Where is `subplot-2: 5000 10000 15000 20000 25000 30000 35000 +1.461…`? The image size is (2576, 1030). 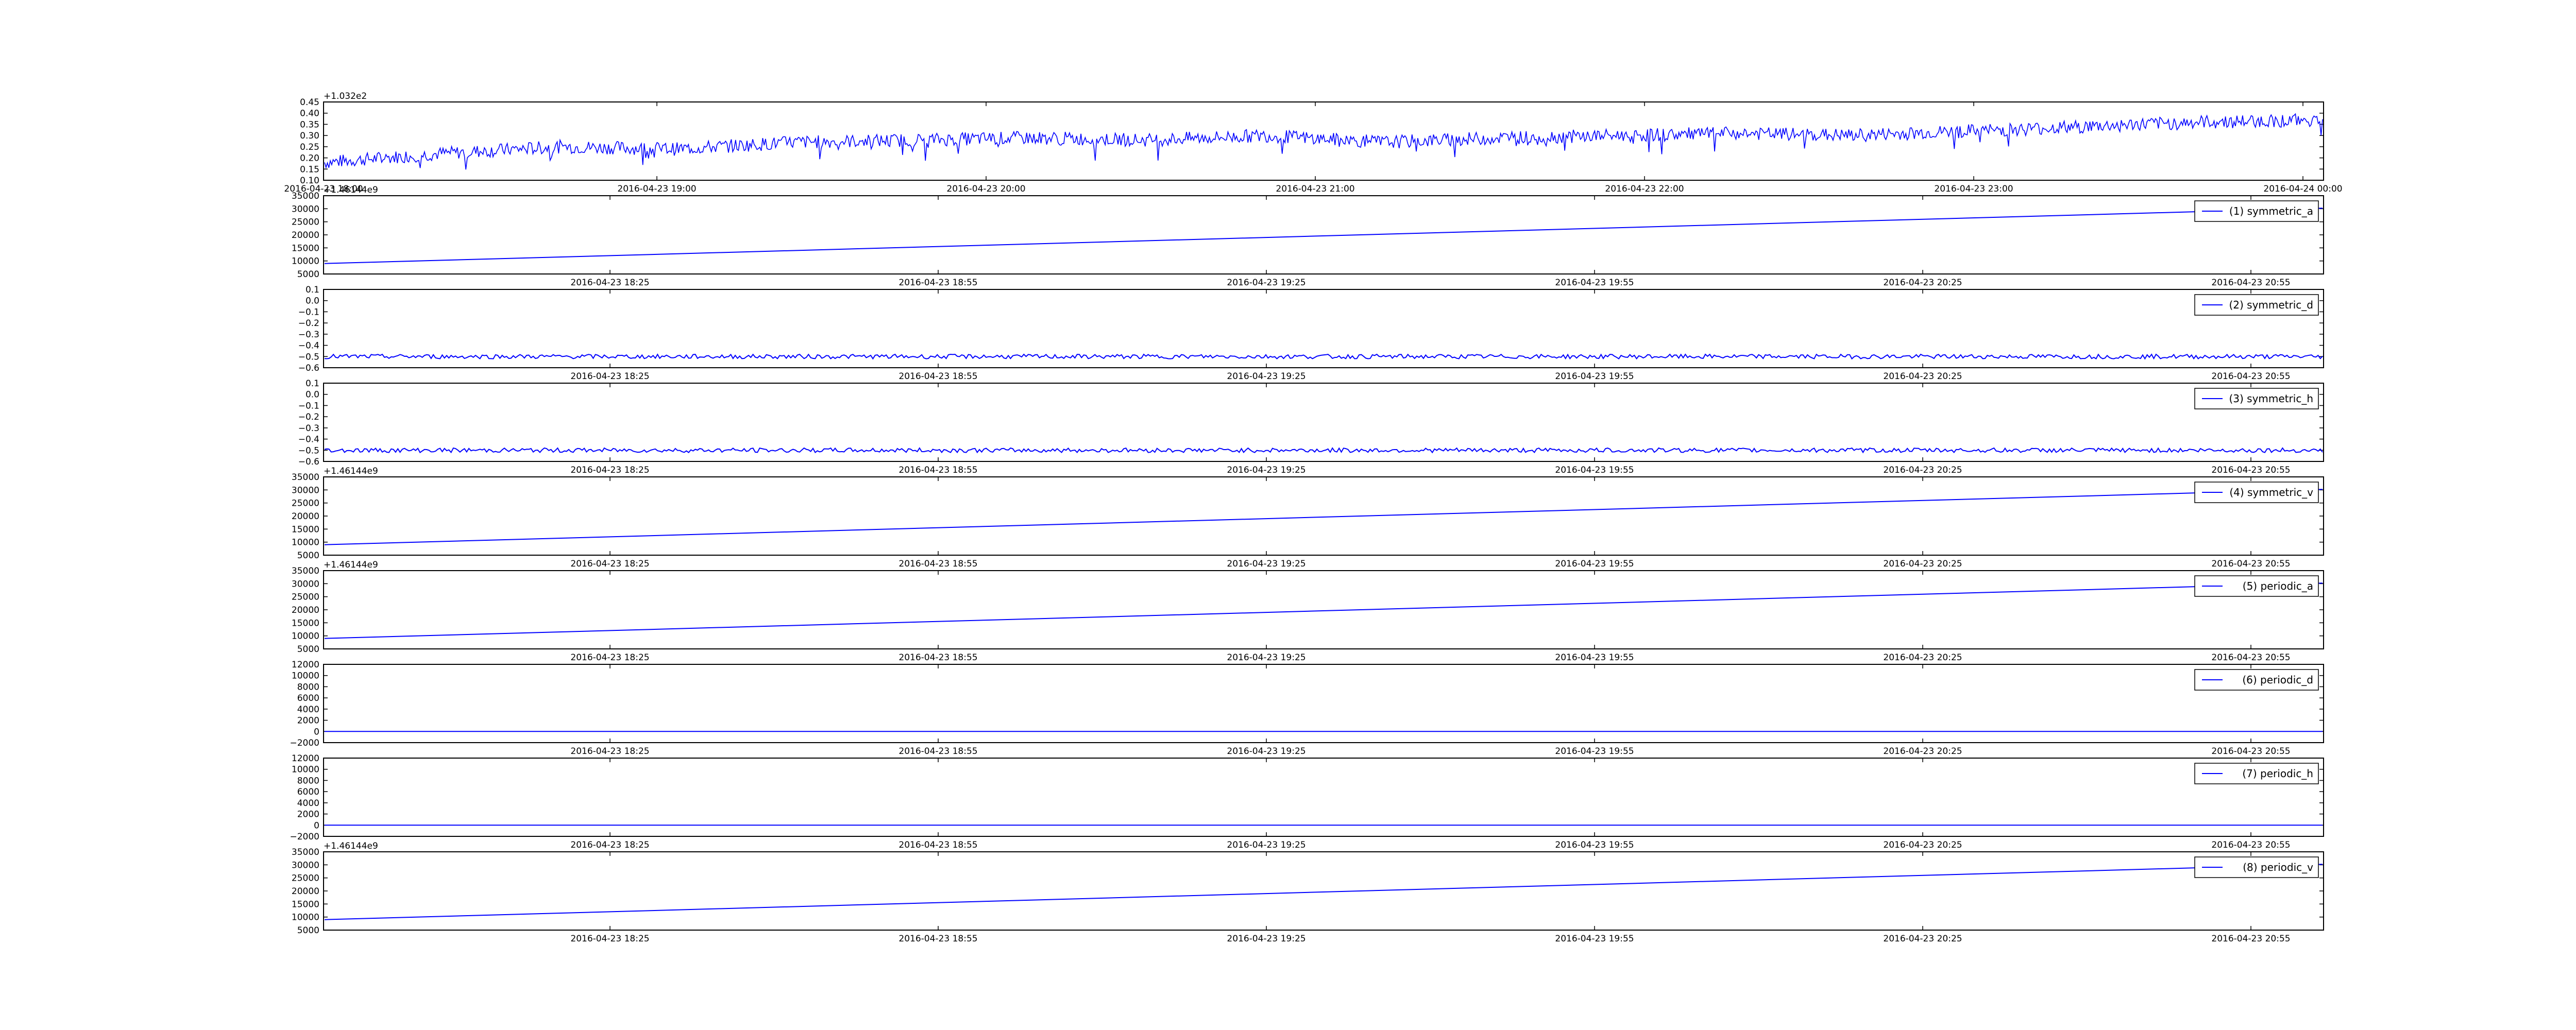
subplot-2: 5000 10000 15000 20000 25000 30000 35000 +1.461… is located at coordinates (1308, 236).